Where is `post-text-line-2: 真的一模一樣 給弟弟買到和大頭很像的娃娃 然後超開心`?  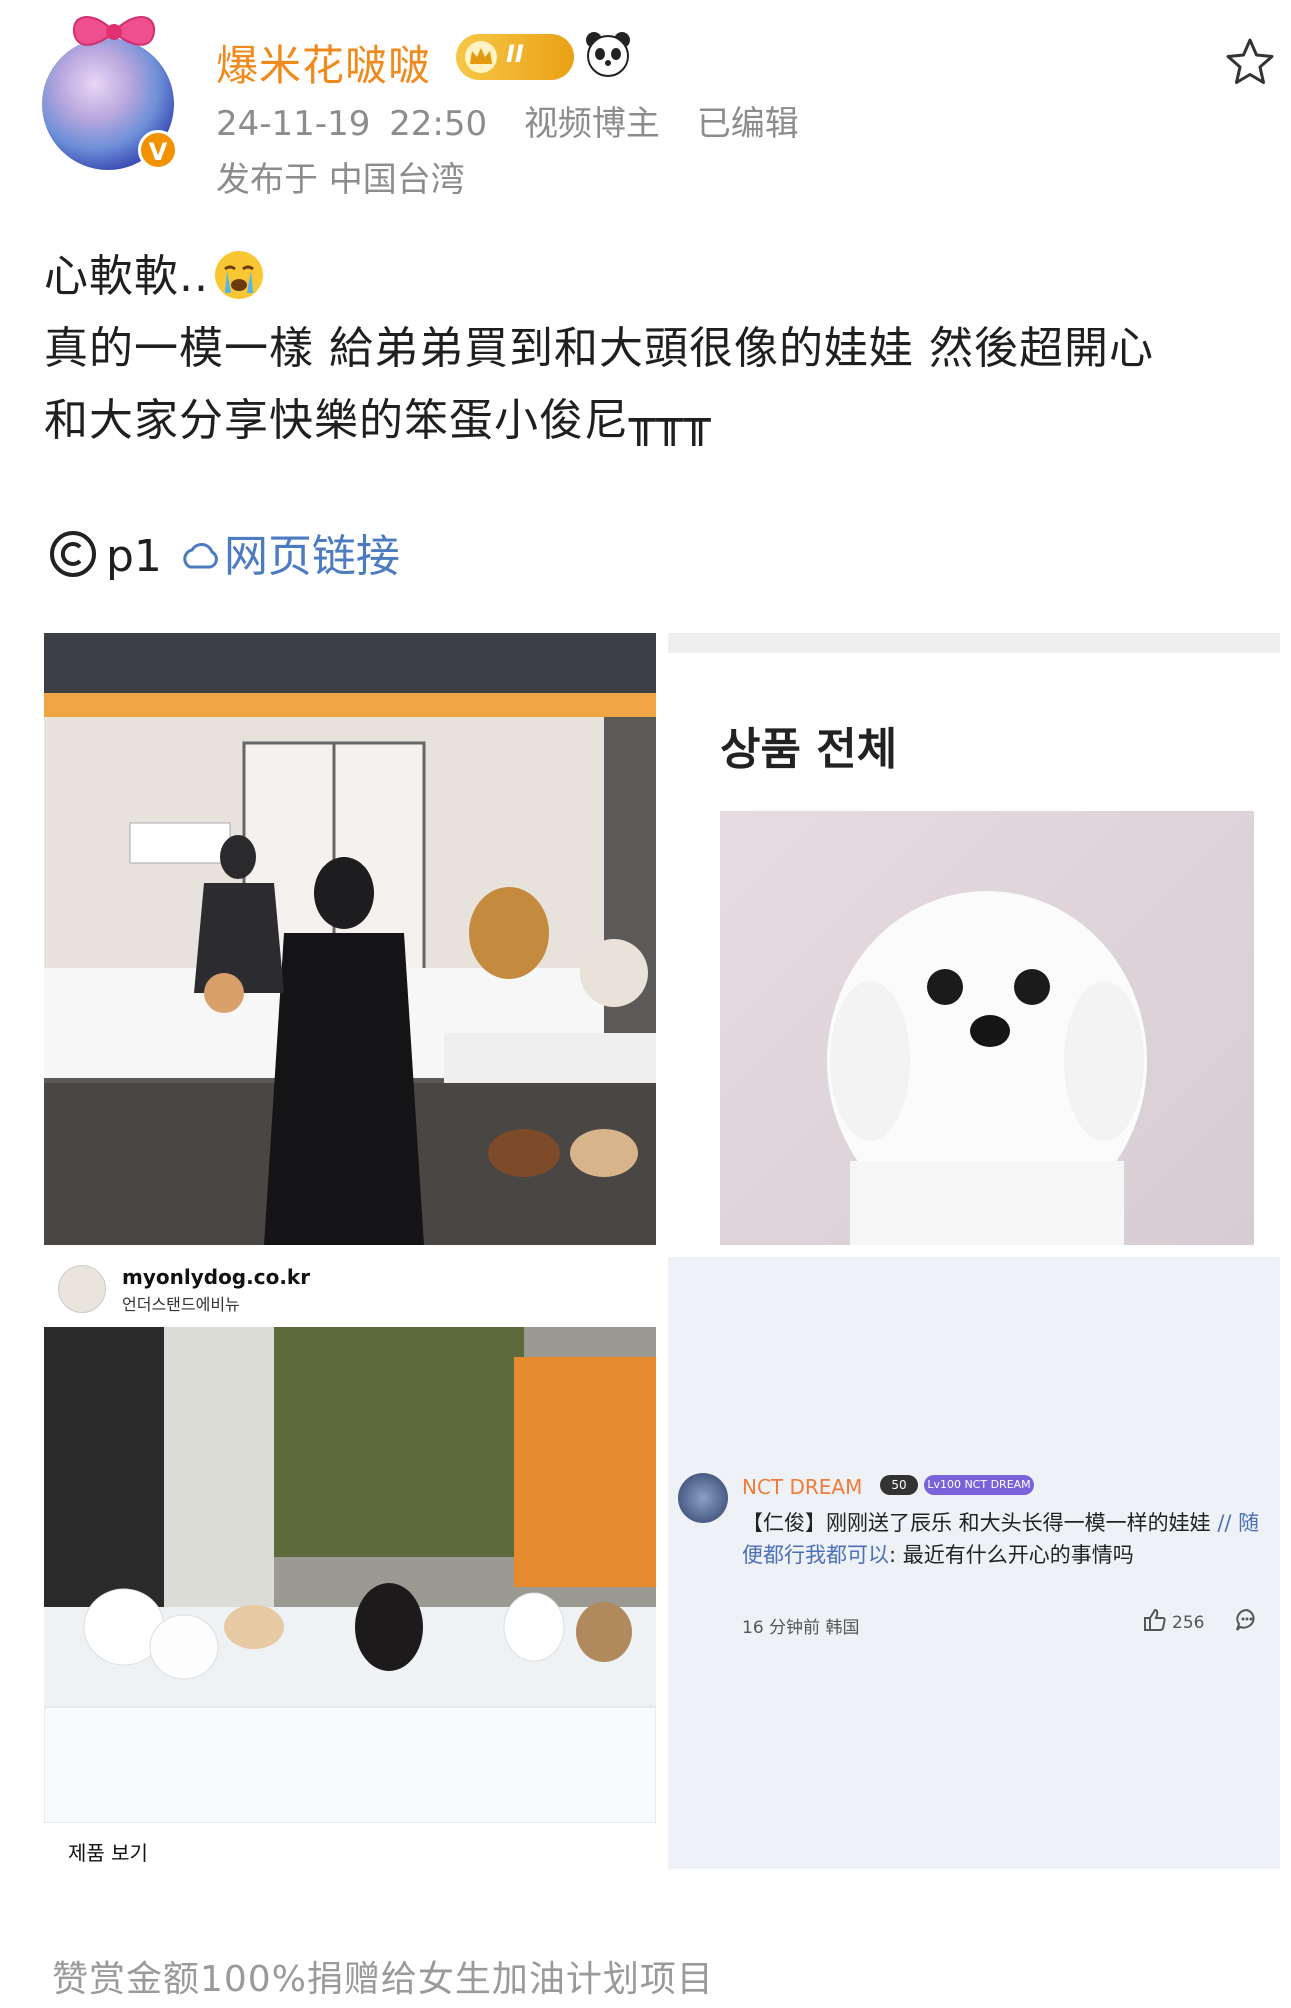 post-text-line-2: 真的一模一樣 給弟弟買到和大頭很像的娃娃 然後超開心 is located at coordinates (599, 348).